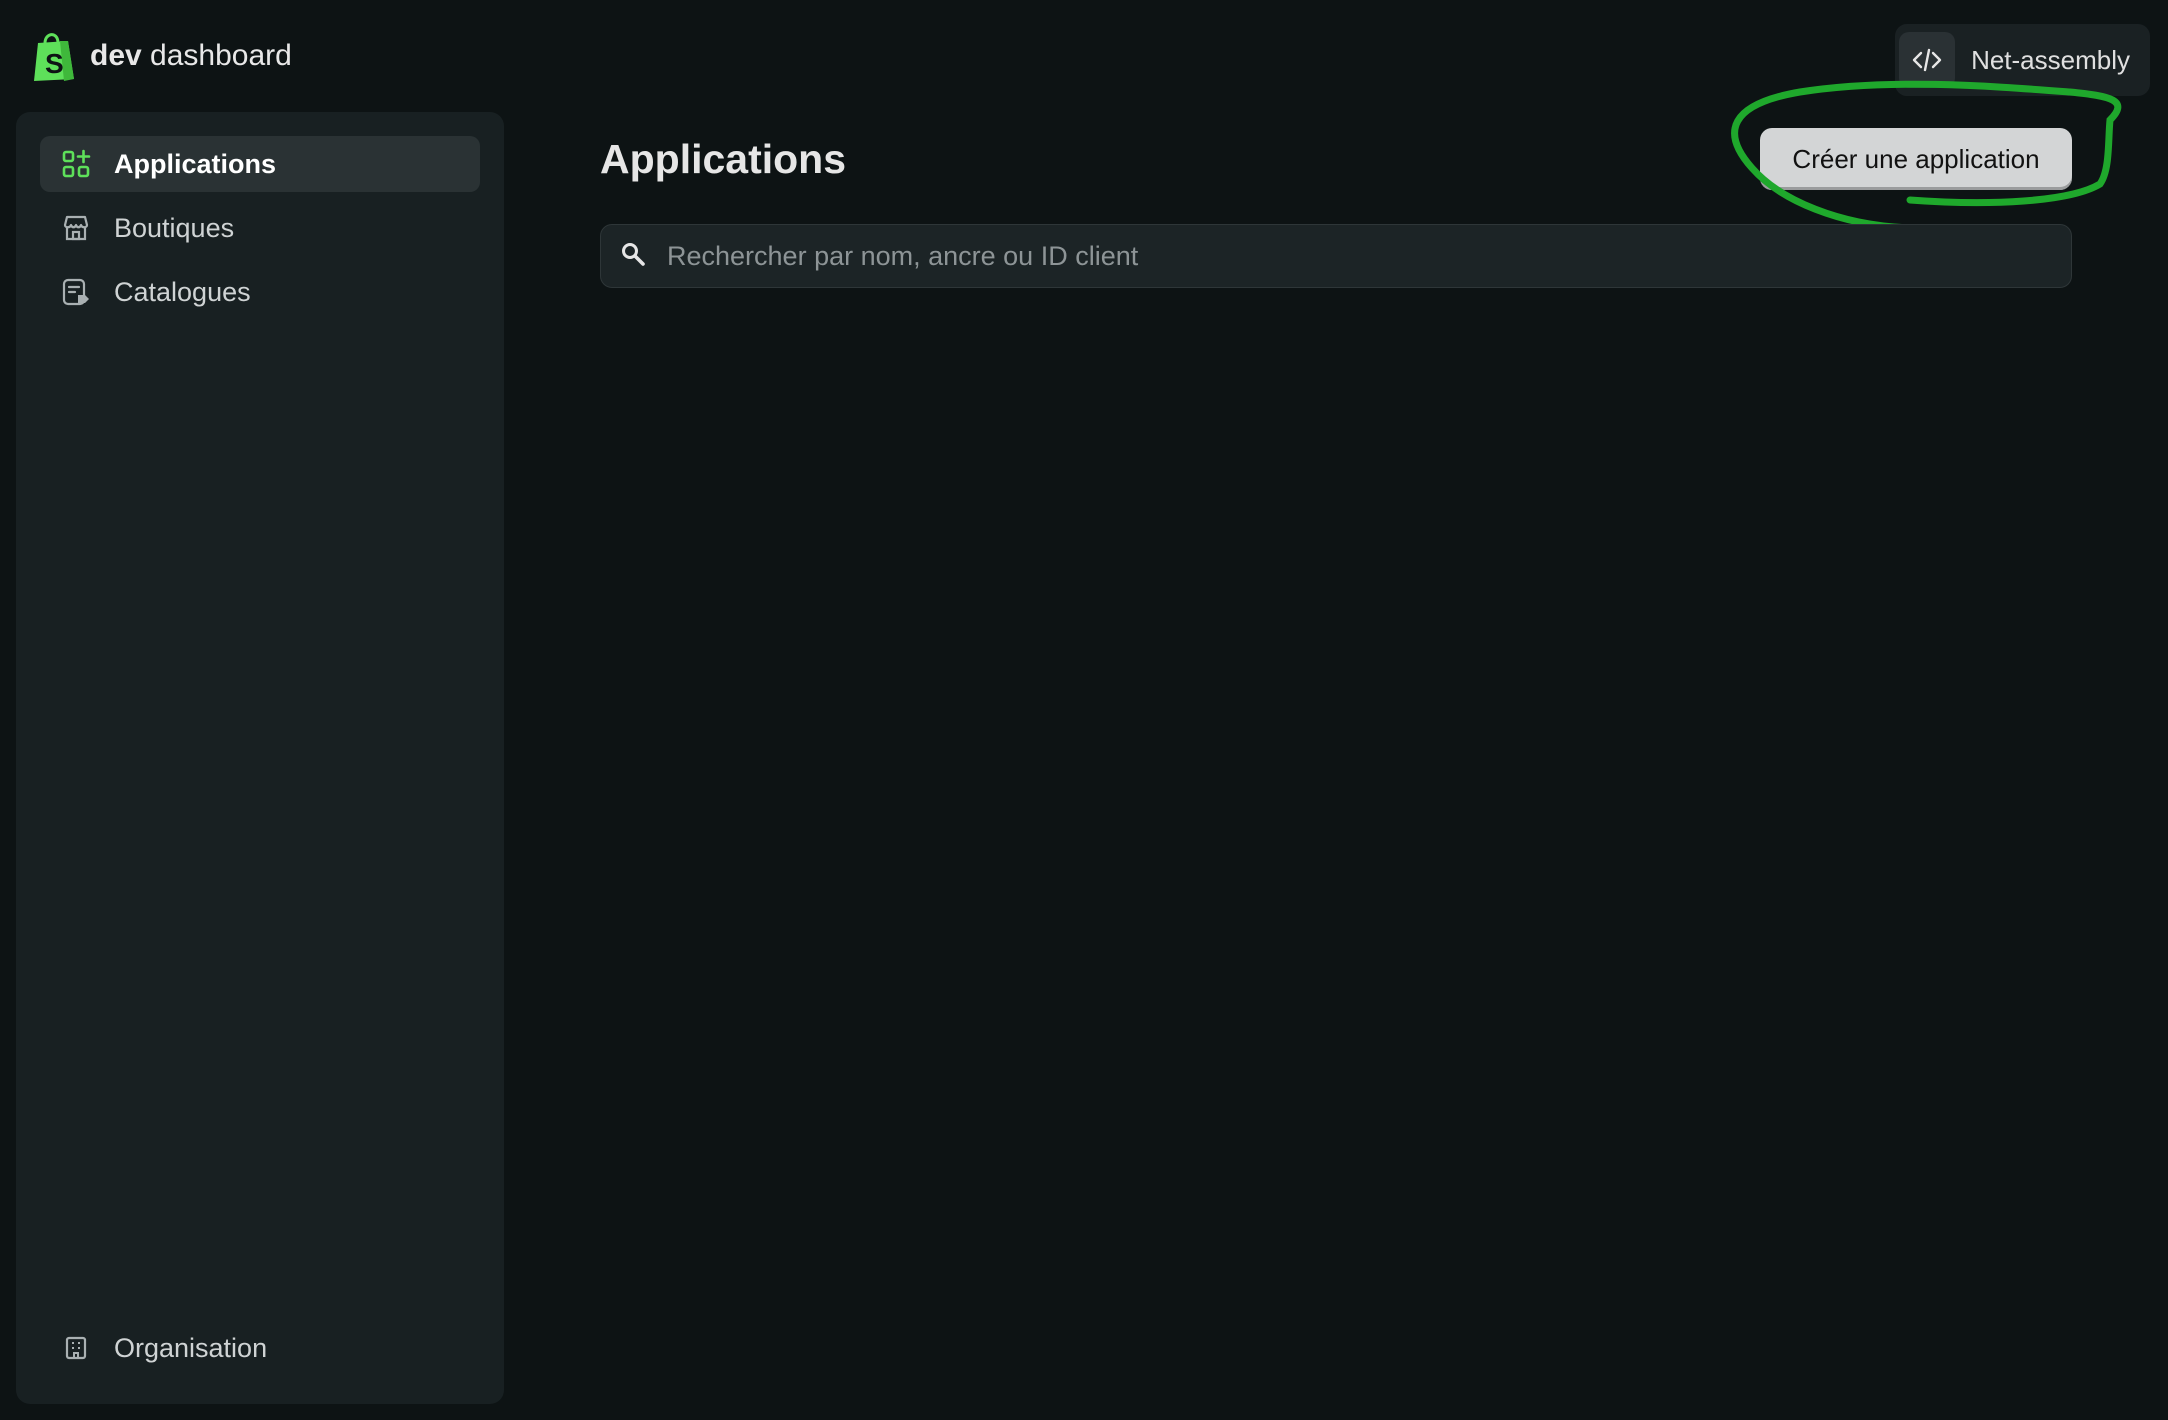 The image size is (2168, 1420). What do you see at coordinates (191, 55) in the screenshot?
I see `brand-title: dev dashboard` at bounding box center [191, 55].